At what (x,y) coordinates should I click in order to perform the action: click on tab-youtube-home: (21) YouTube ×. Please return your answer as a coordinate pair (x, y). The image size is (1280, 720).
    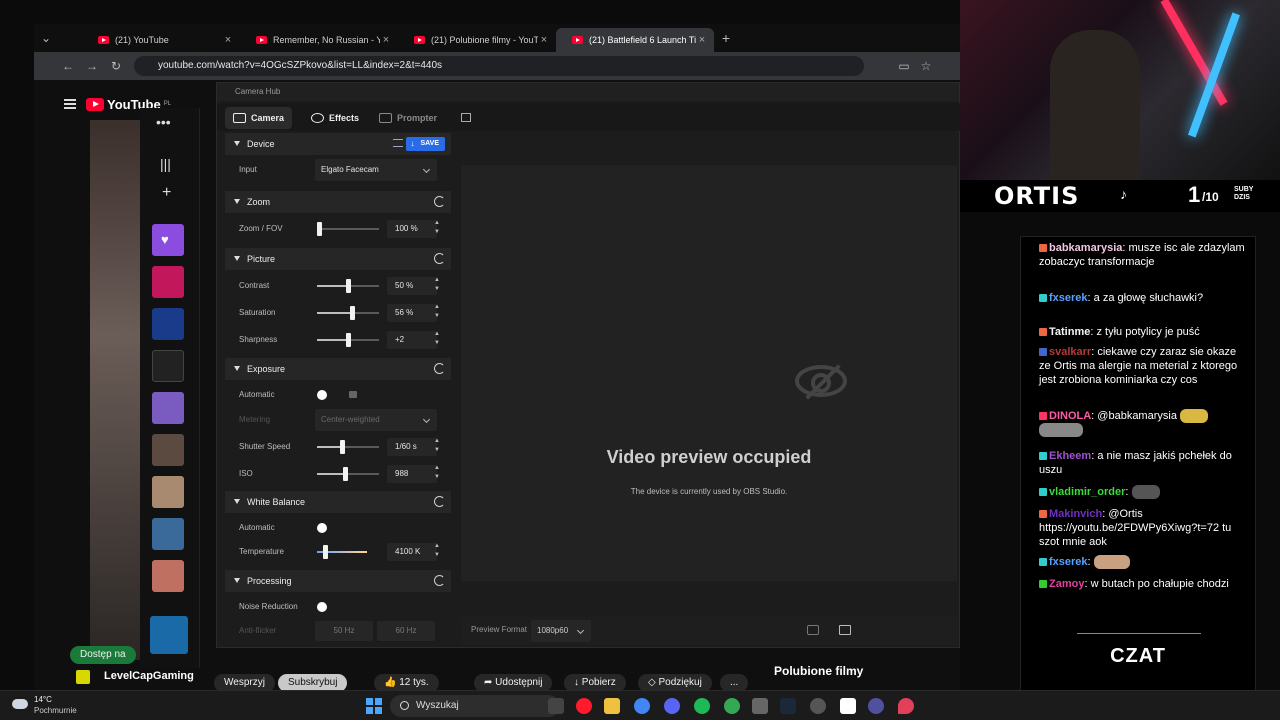
    Looking at the image, I should click on (161, 40).